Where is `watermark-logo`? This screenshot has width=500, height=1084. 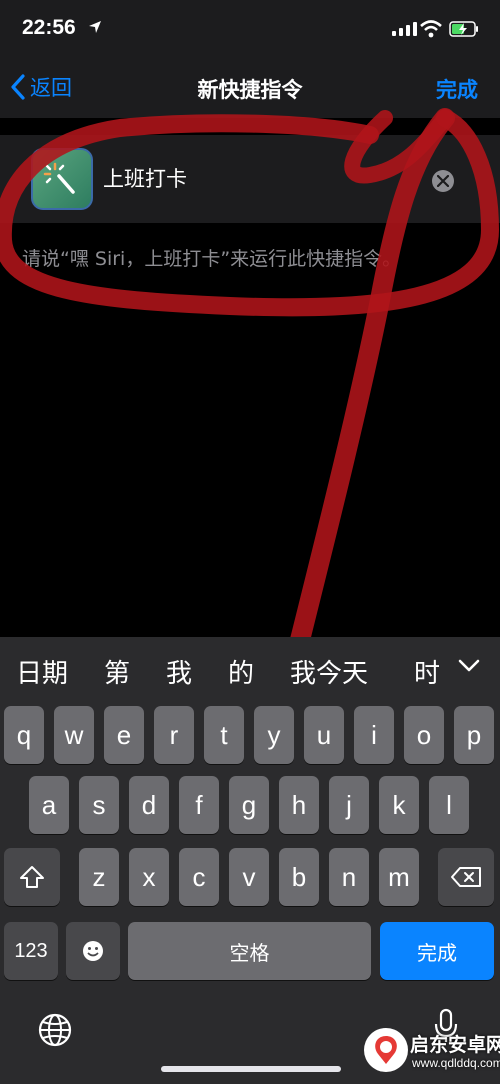 watermark-logo is located at coordinates (386, 1050).